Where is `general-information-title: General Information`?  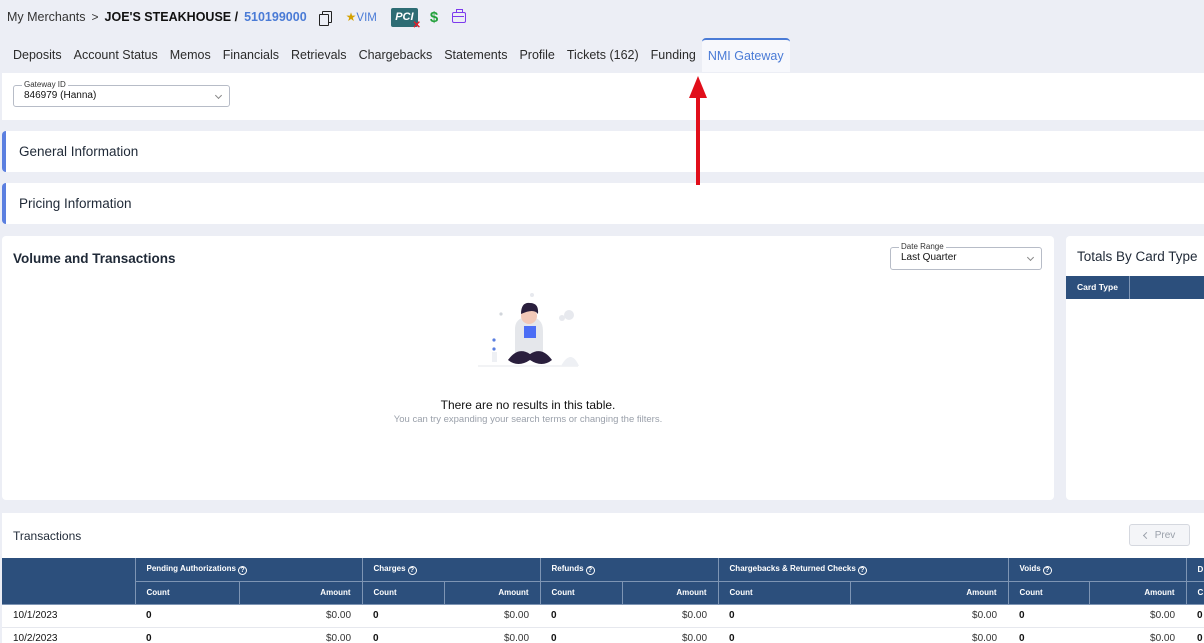
general-information-title: General Information is located at coordinates (79, 151).